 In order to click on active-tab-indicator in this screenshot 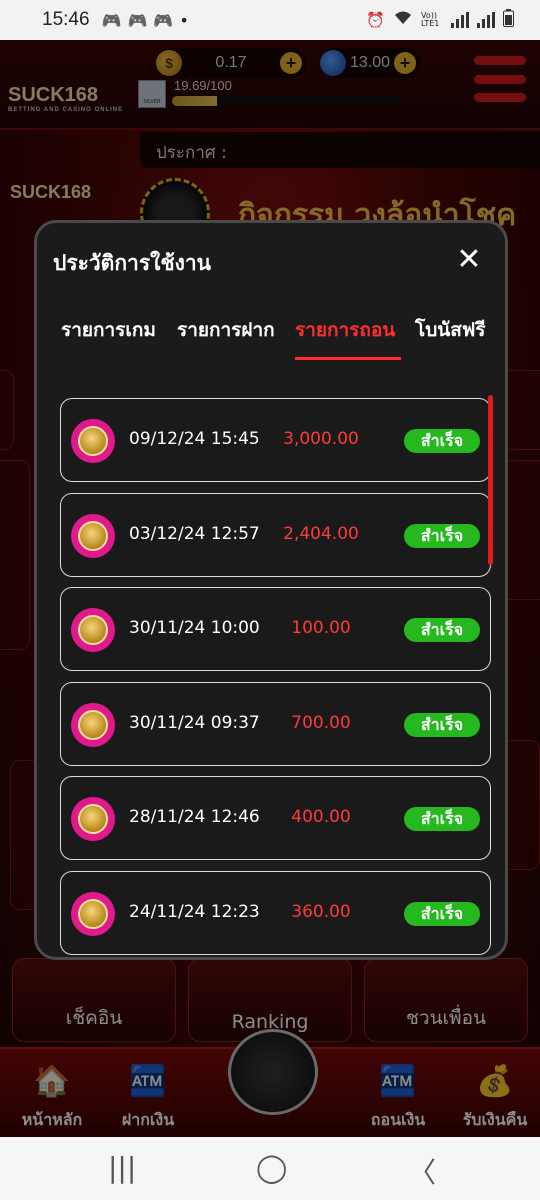, I will do `click(348, 358)`.